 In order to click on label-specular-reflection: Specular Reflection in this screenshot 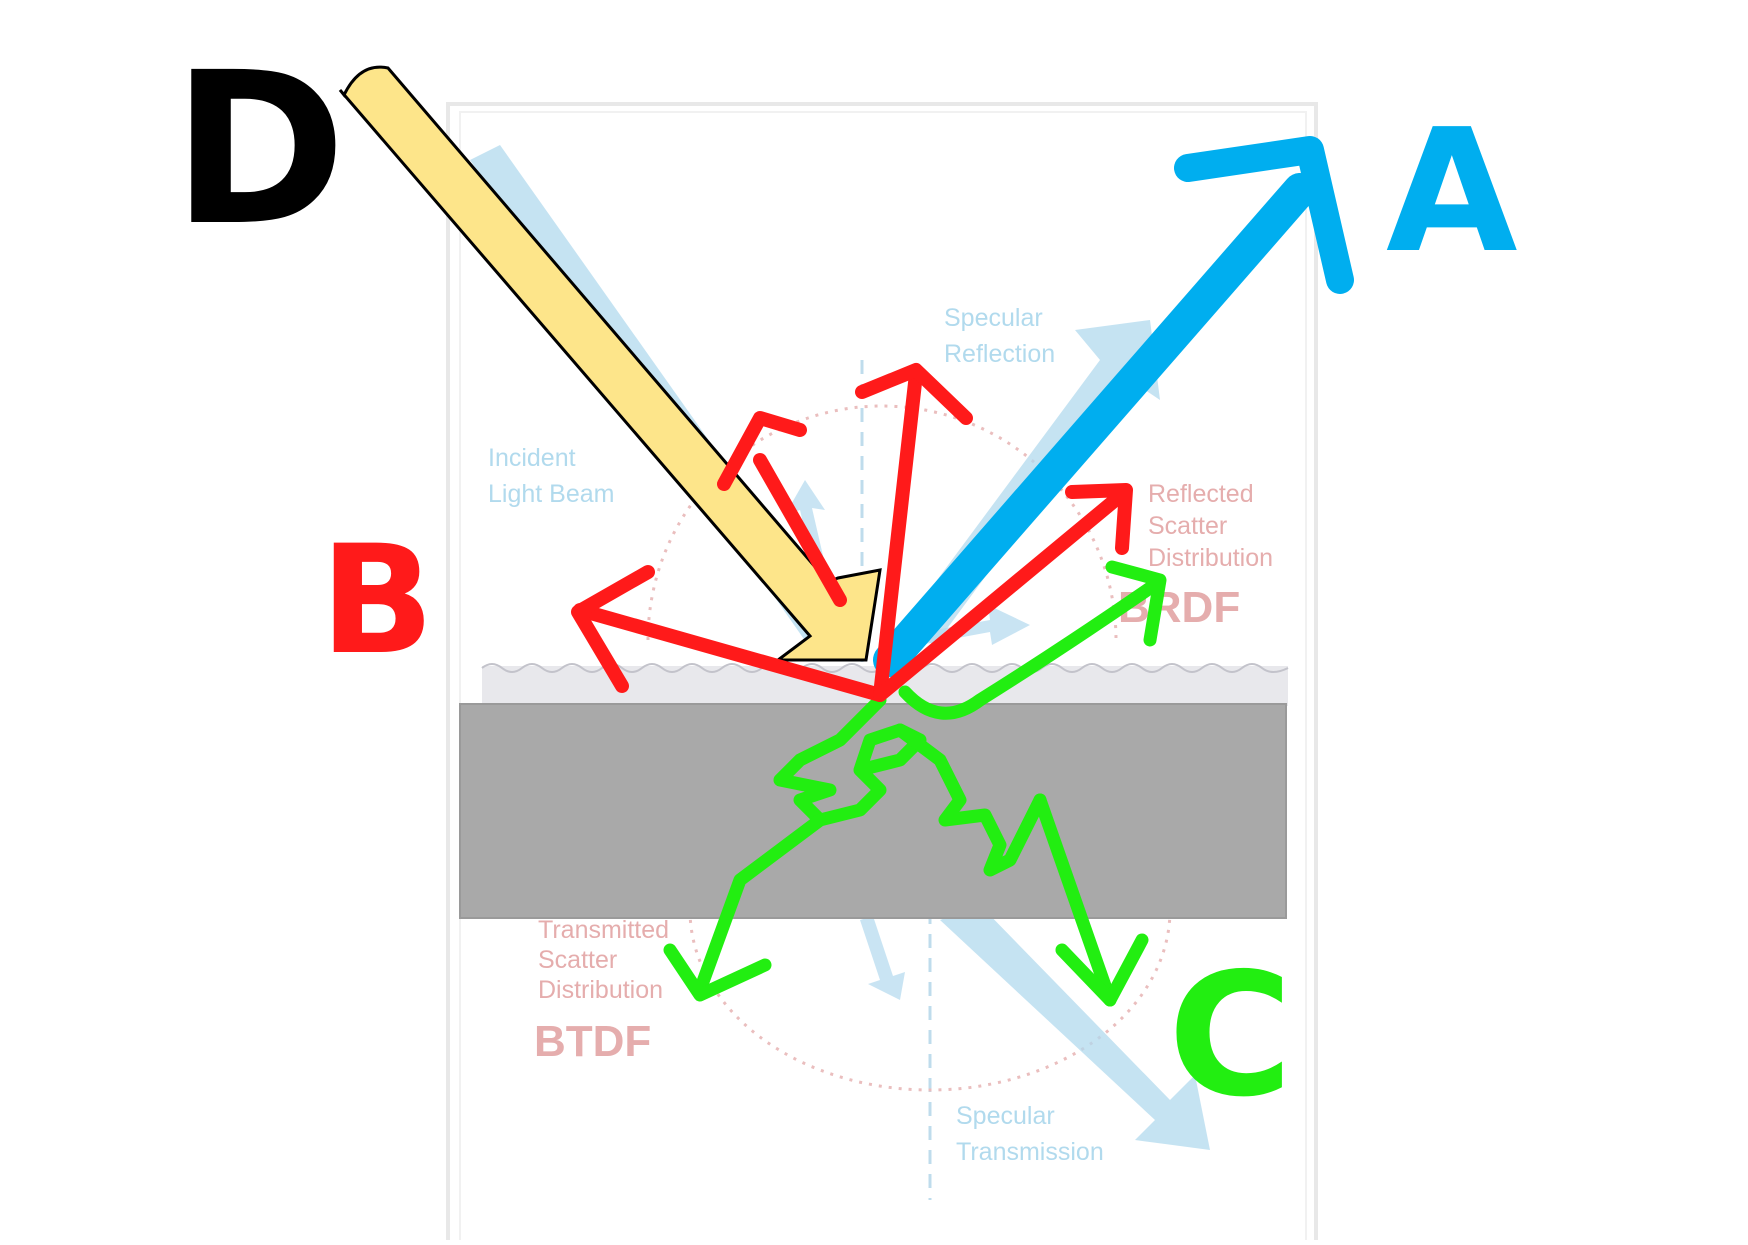, I will do `click(999, 336)`.